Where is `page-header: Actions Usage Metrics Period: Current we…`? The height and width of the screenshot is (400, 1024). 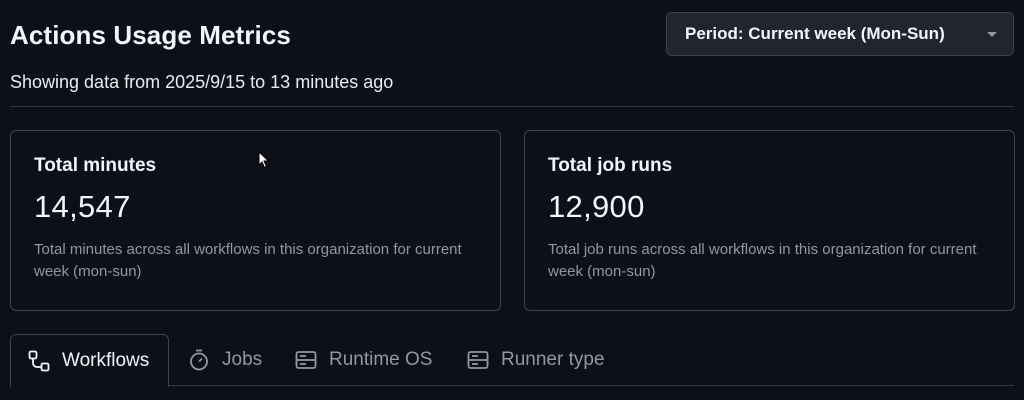 page-header: Actions Usage Metrics Period: Current we… is located at coordinates (512, 35).